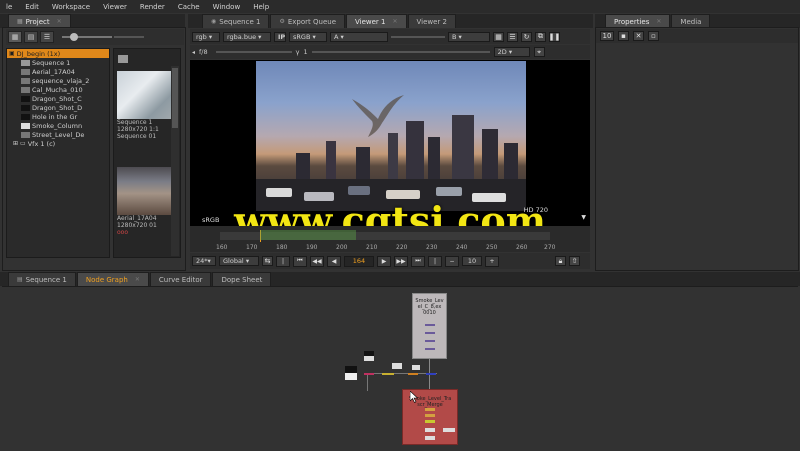  Describe the element at coordinates (435, 261) in the screenshot. I see `goto-end-icon: |` at that location.